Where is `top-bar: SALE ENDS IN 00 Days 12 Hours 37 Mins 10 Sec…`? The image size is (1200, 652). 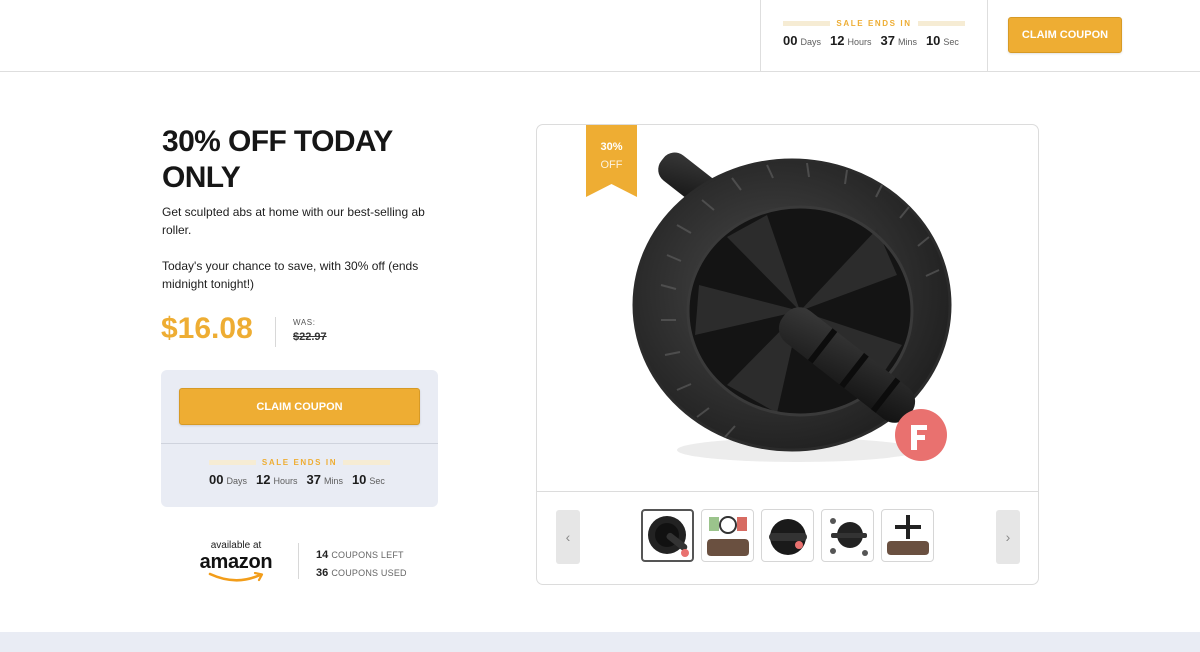
top-bar: SALE ENDS IN 00 Days 12 Hours 37 Mins 10 Sec… is located at coordinates (600, 36).